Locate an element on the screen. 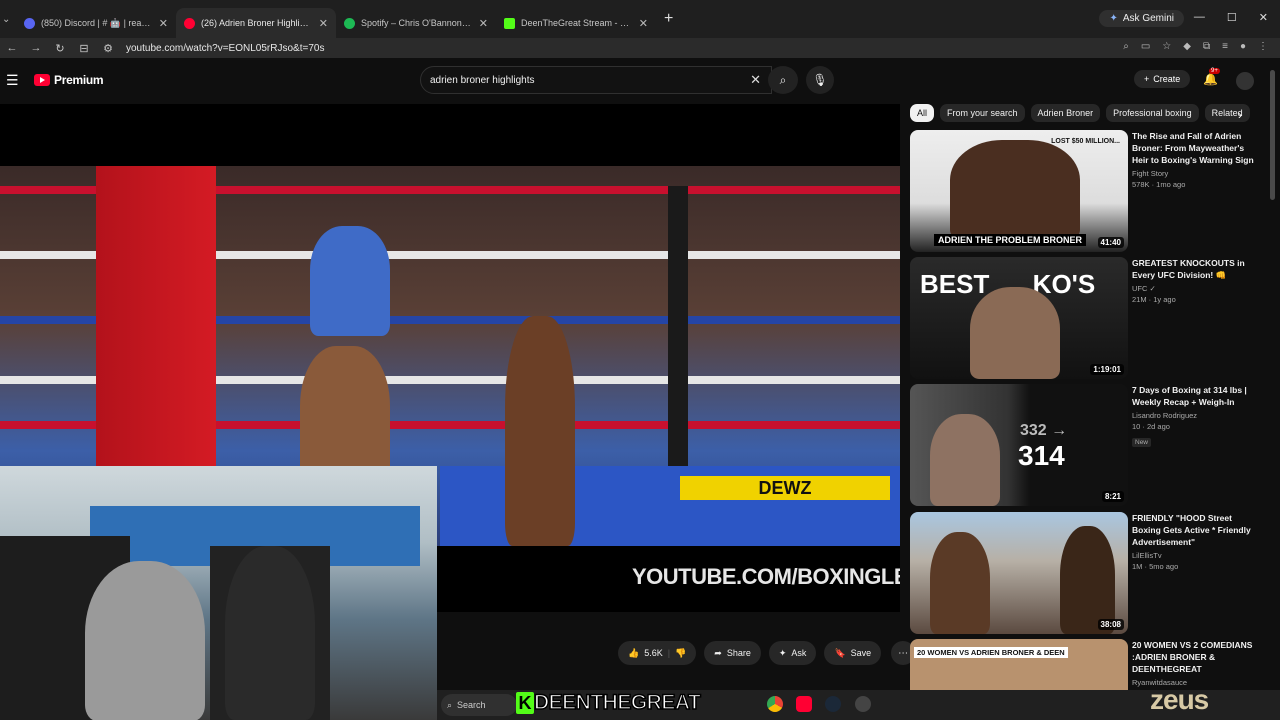  thumbnail-text: ADRIEN THE PROBLEM BRONER is located at coordinates (1010, 240).